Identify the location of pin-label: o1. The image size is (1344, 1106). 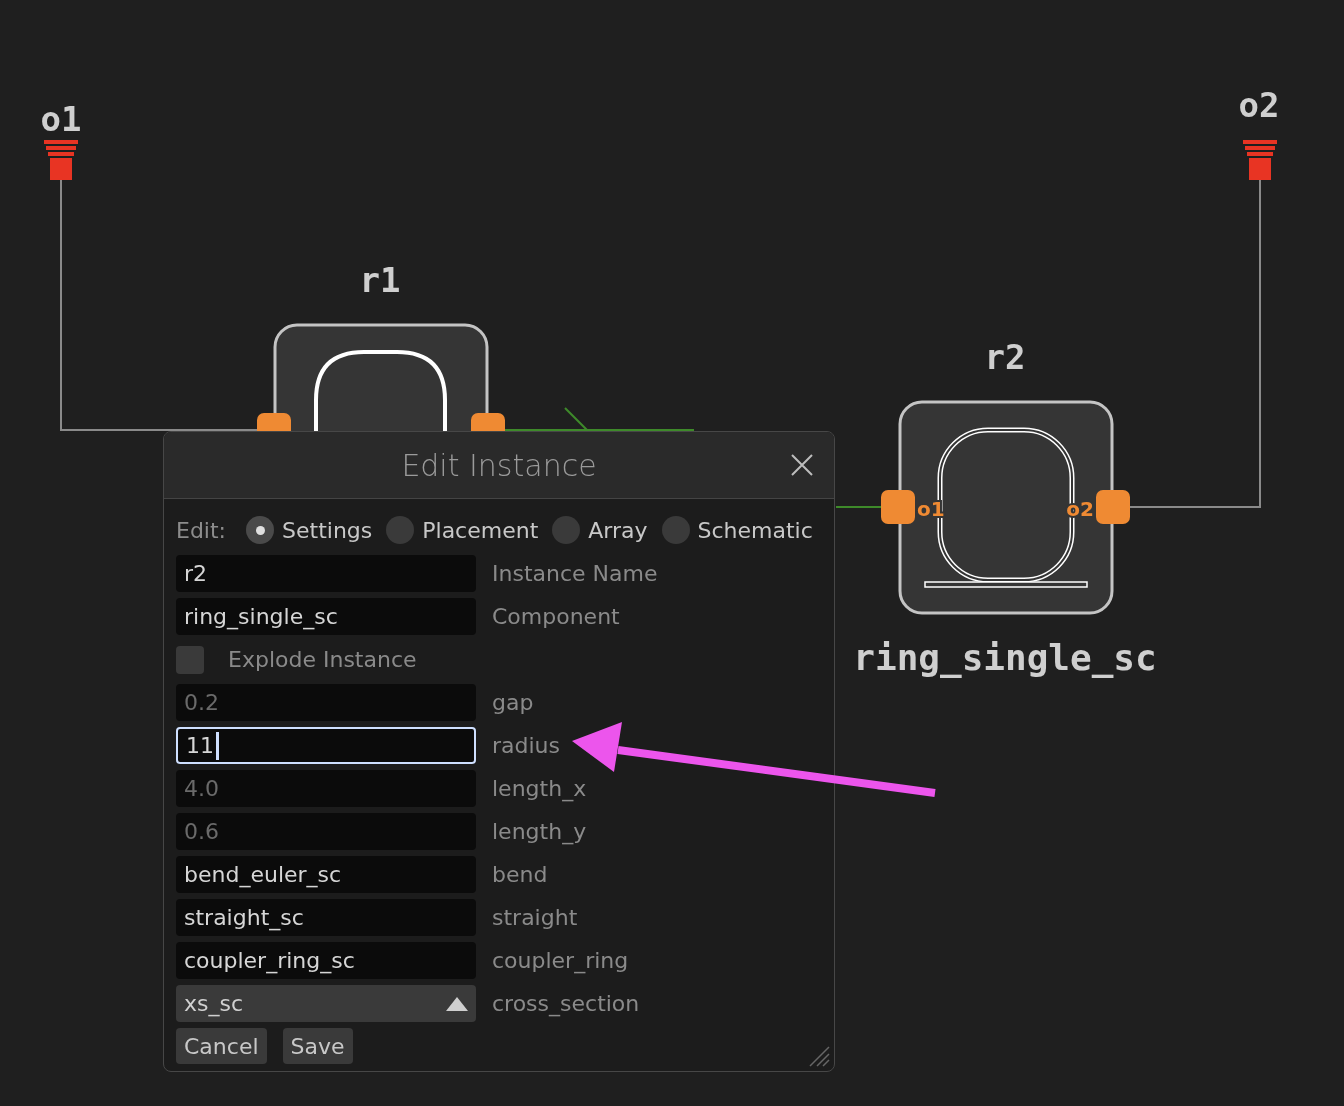
(61, 119).